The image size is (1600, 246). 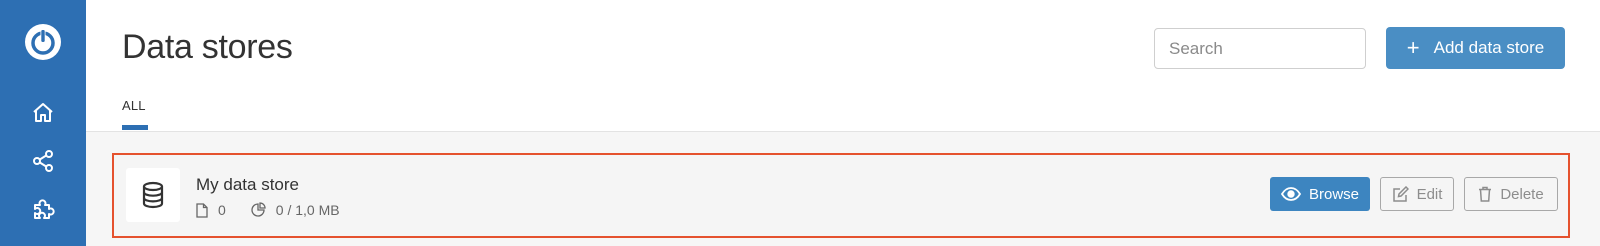 What do you see at coordinates (1429, 194) in the screenshot?
I see `edit-label: Edit` at bounding box center [1429, 194].